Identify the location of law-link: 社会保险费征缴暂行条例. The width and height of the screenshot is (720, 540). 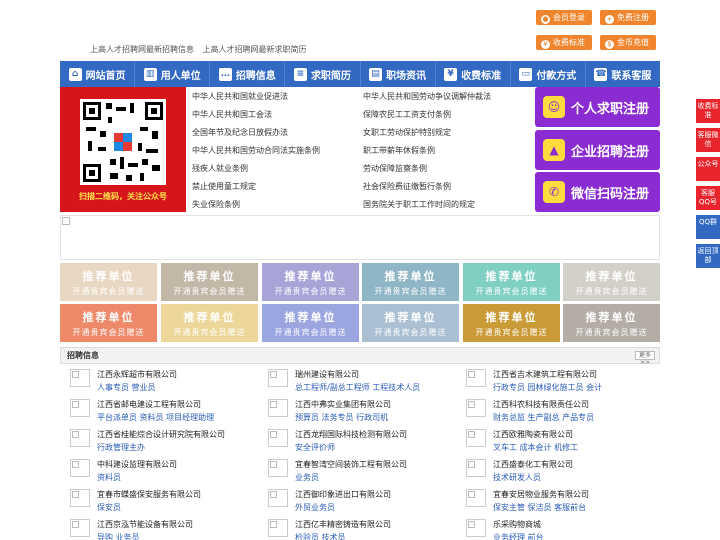
(407, 186).